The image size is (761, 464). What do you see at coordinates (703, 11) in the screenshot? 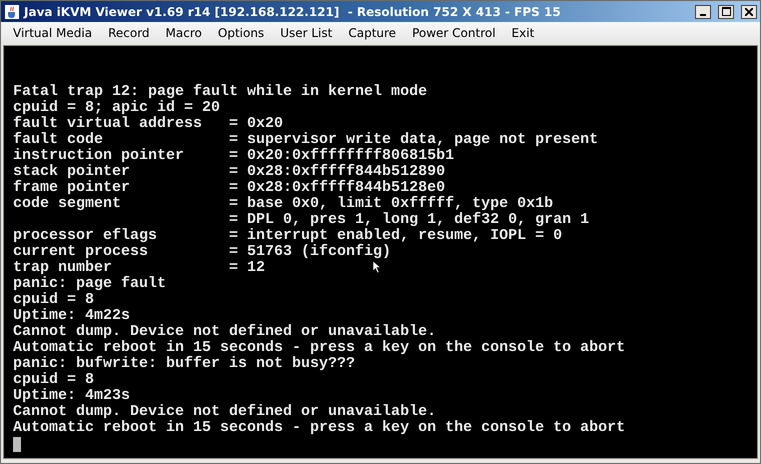
I see `minimize-button` at bounding box center [703, 11].